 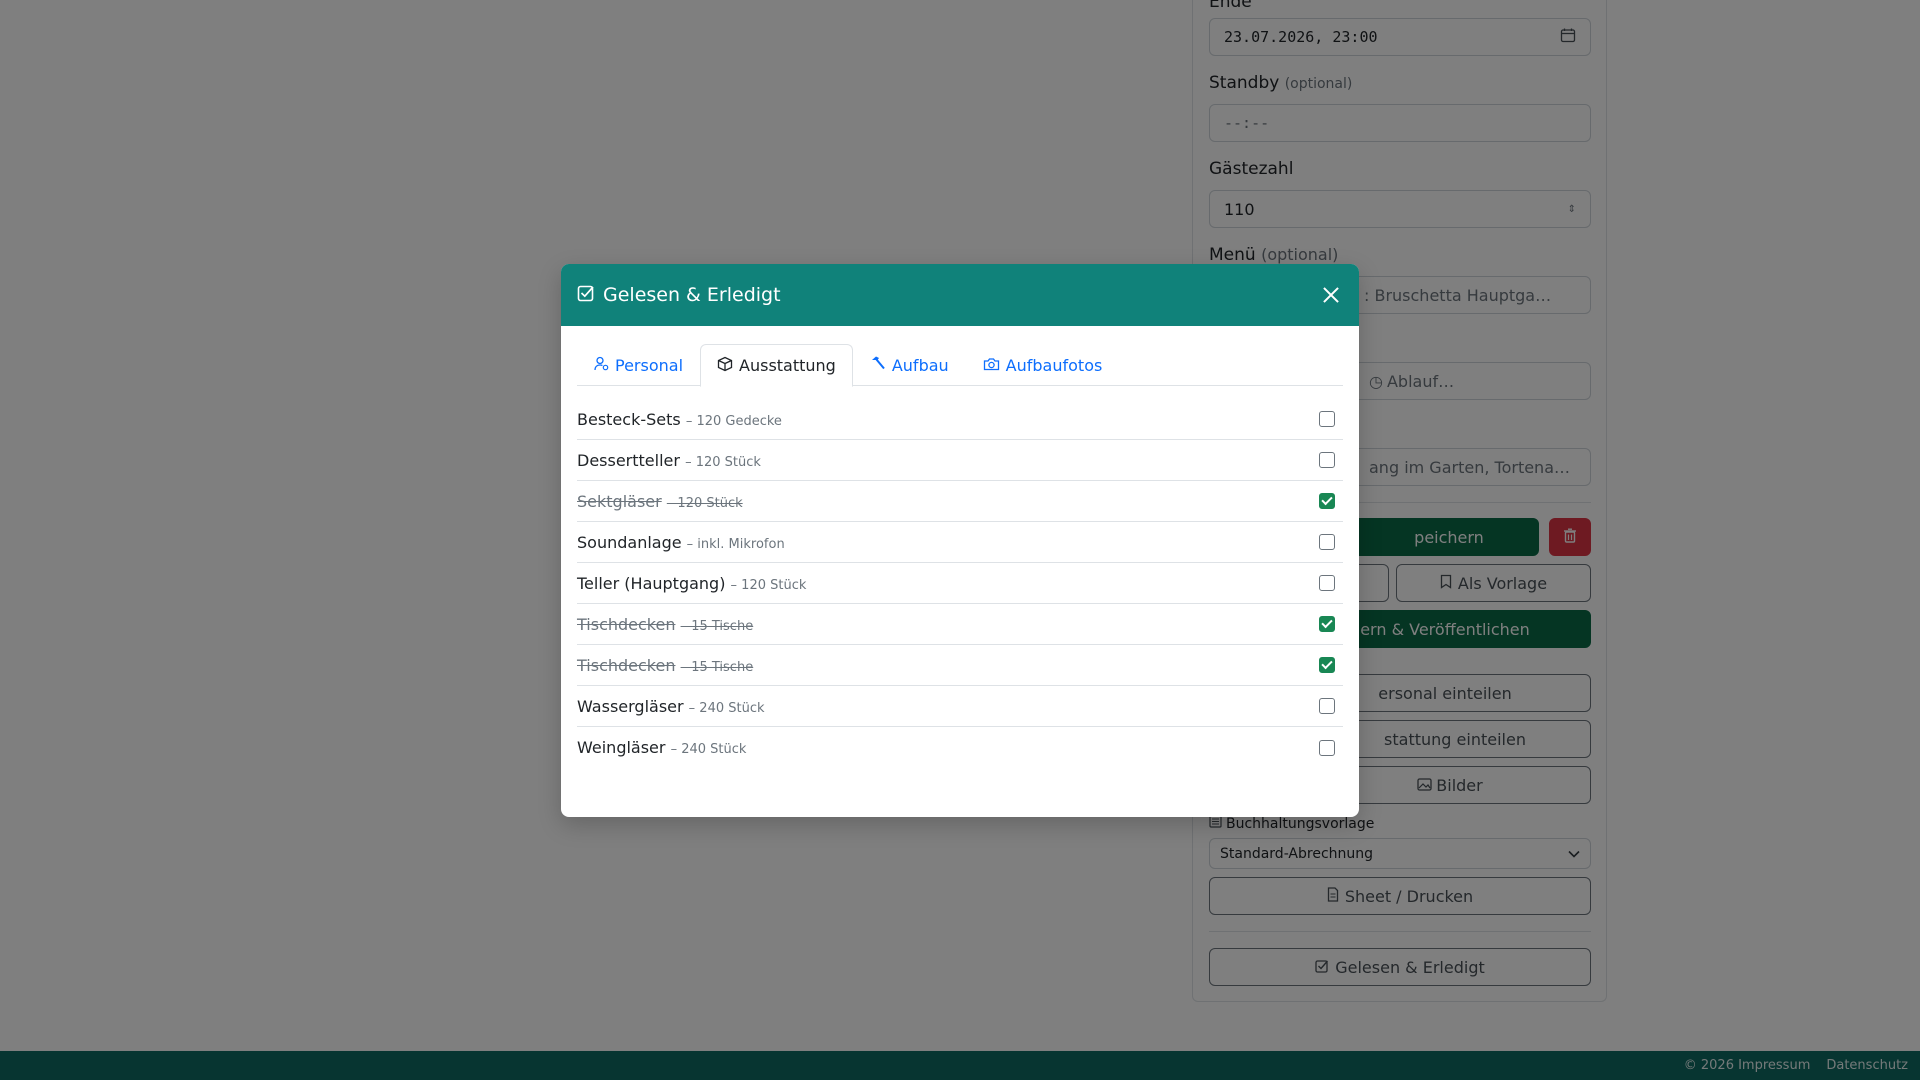 What do you see at coordinates (629, 419) in the screenshot?
I see `item-name: Besteck-Sets` at bounding box center [629, 419].